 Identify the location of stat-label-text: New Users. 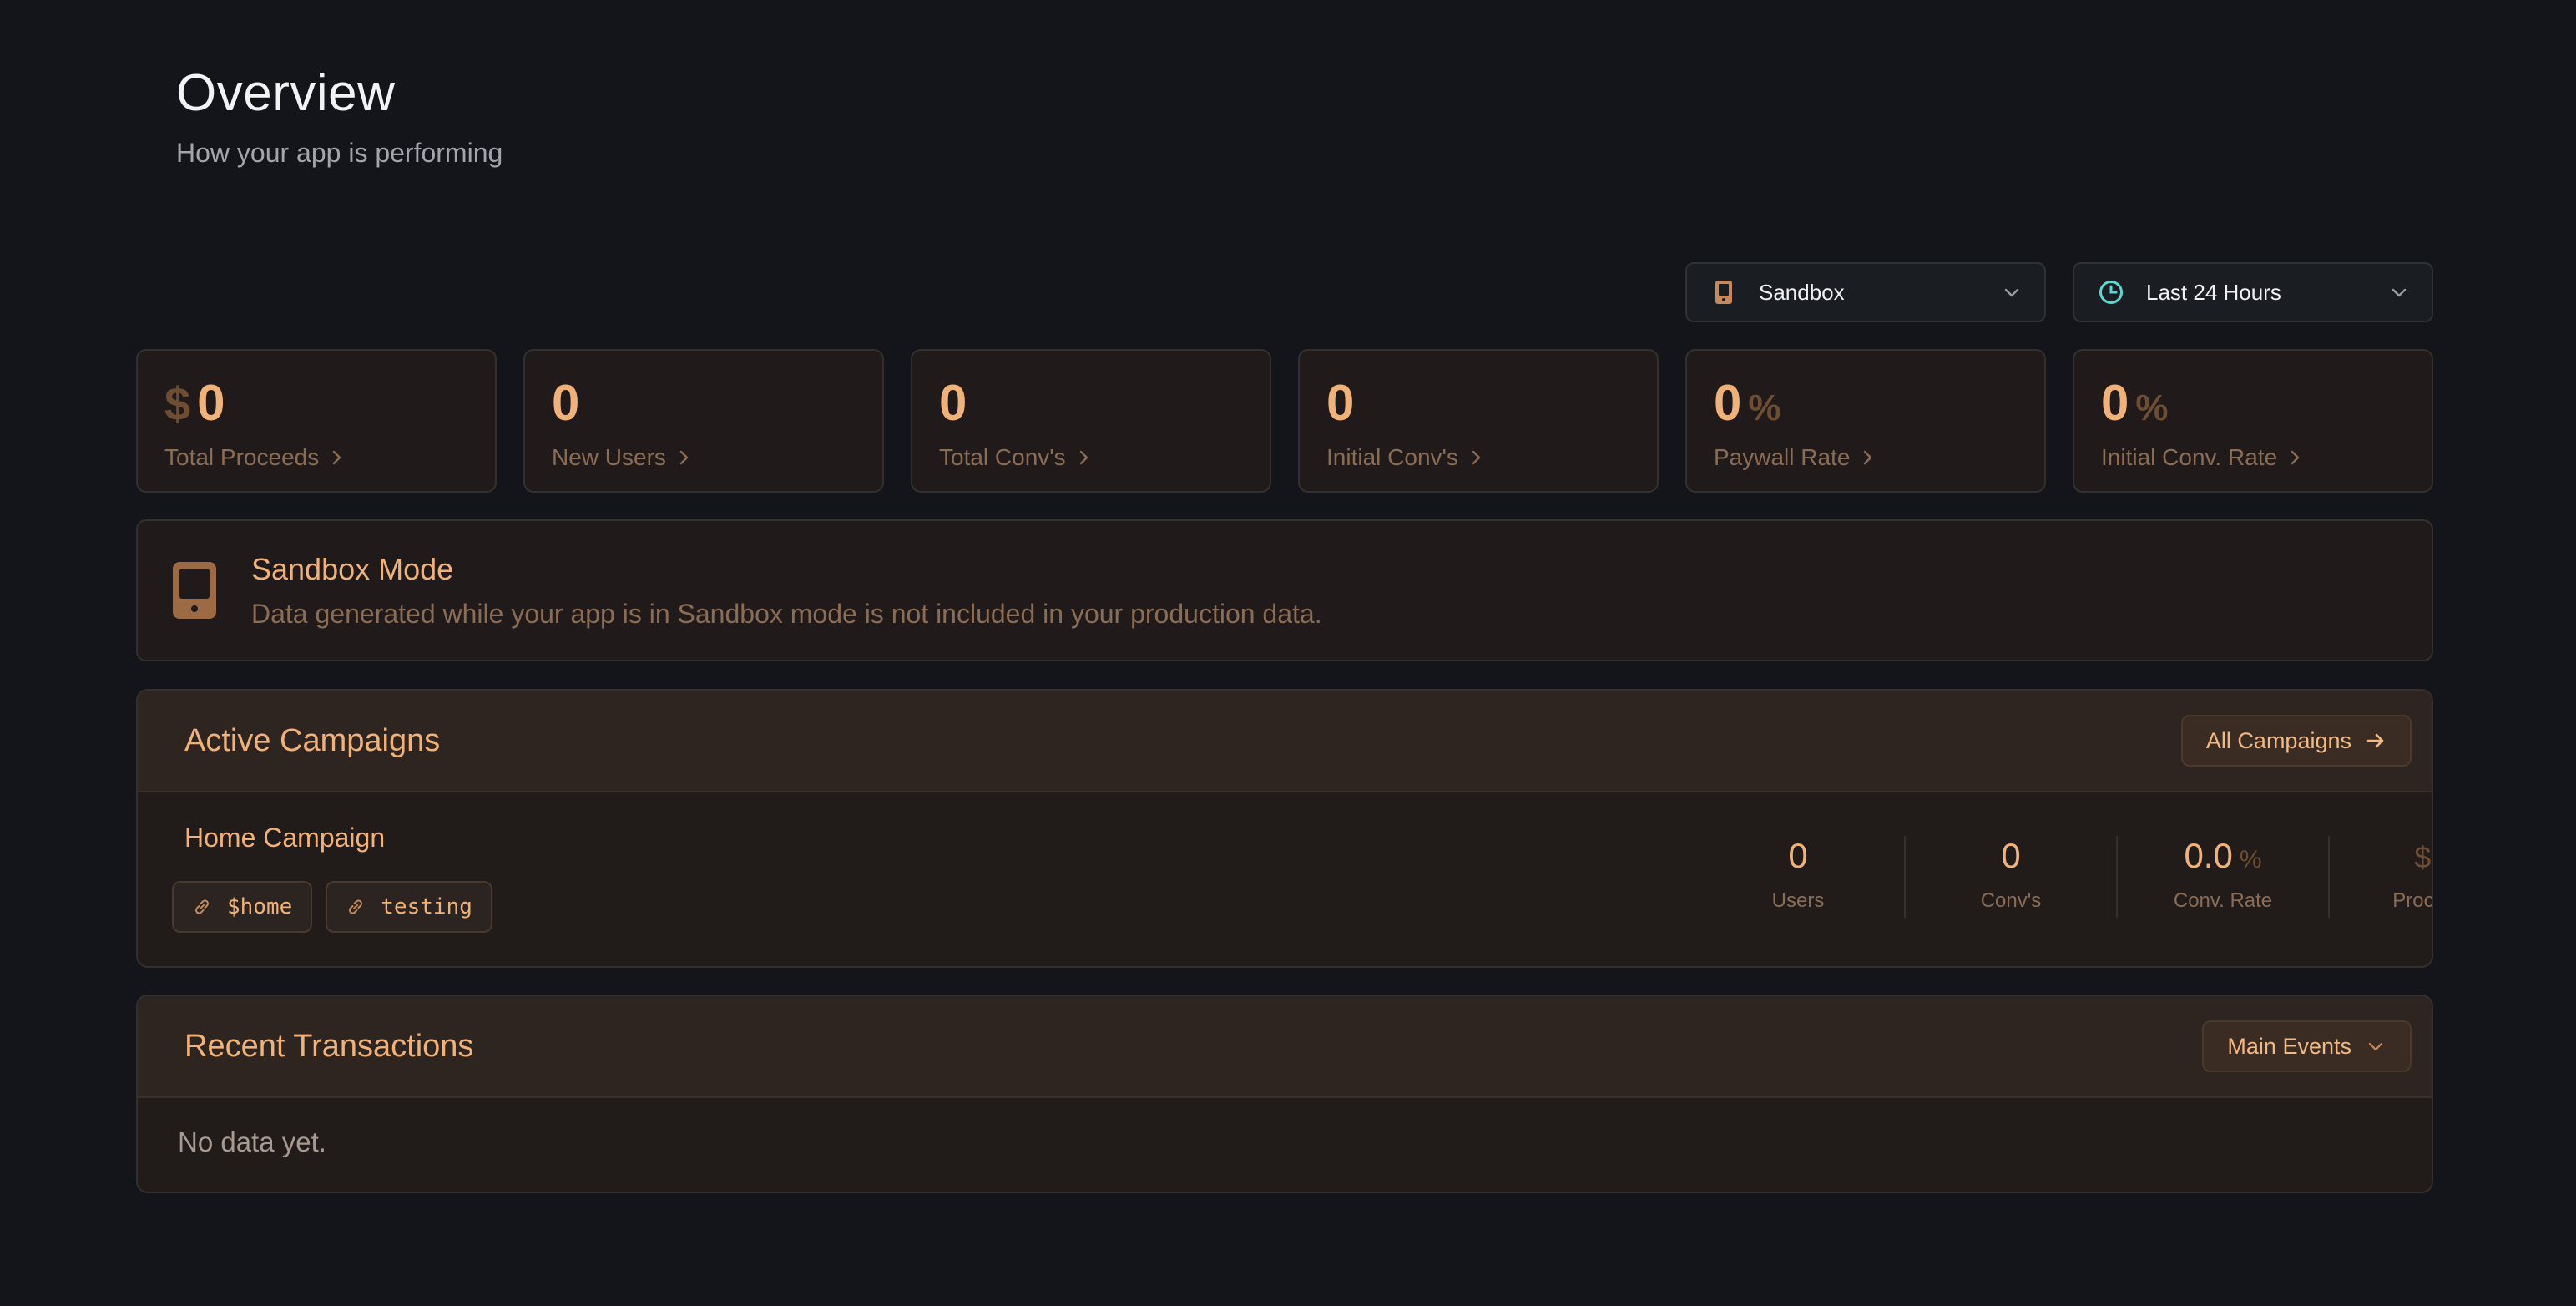
(609, 457).